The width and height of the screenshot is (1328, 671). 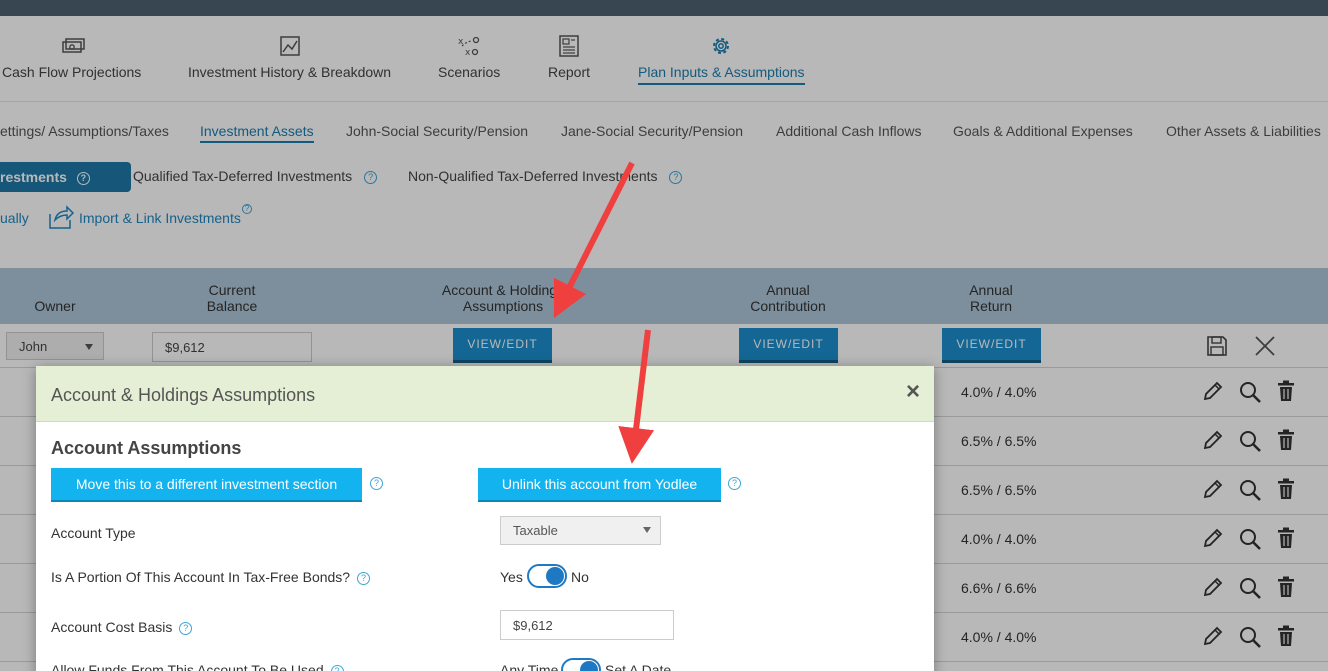 I want to click on arrow-to-unlink, so click(x=636, y=396).